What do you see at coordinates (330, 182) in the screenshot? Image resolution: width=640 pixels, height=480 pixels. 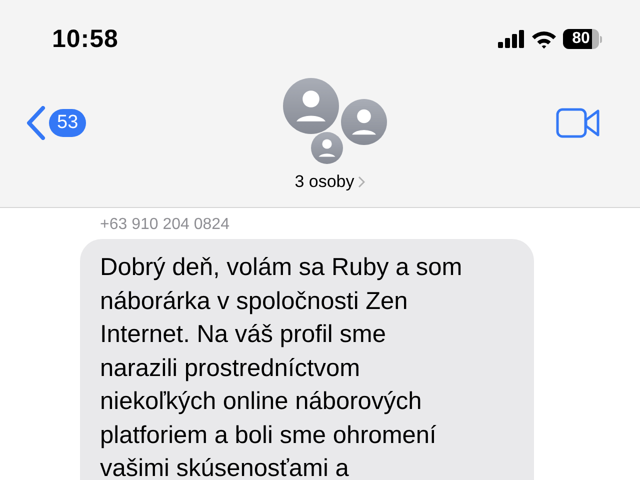 I see `group-title-link: 3 osoby` at bounding box center [330, 182].